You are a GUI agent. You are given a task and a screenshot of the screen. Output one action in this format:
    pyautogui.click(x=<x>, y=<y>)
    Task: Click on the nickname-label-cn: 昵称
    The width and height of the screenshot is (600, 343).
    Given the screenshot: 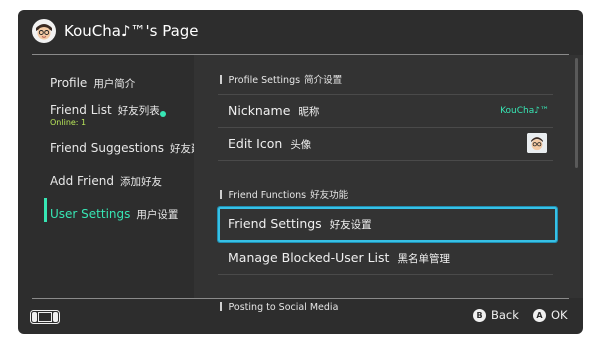 What is the action you would take?
    pyautogui.click(x=309, y=112)
    